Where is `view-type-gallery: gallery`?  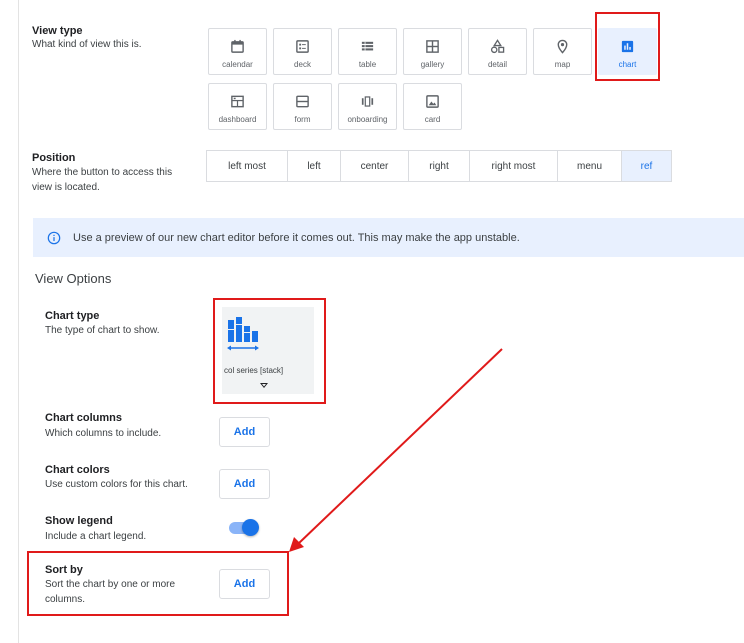 view-type-gallery: gallery is located at coordinates (432, 51).